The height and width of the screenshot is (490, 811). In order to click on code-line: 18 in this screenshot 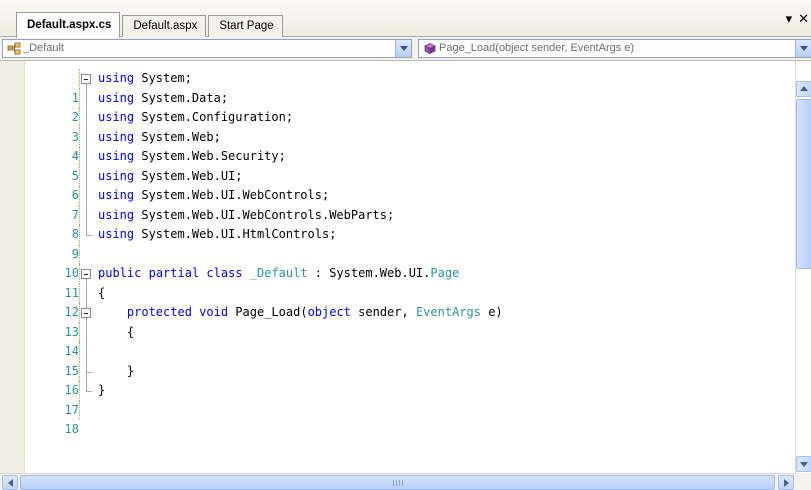, I will do `click(410, 418)`.